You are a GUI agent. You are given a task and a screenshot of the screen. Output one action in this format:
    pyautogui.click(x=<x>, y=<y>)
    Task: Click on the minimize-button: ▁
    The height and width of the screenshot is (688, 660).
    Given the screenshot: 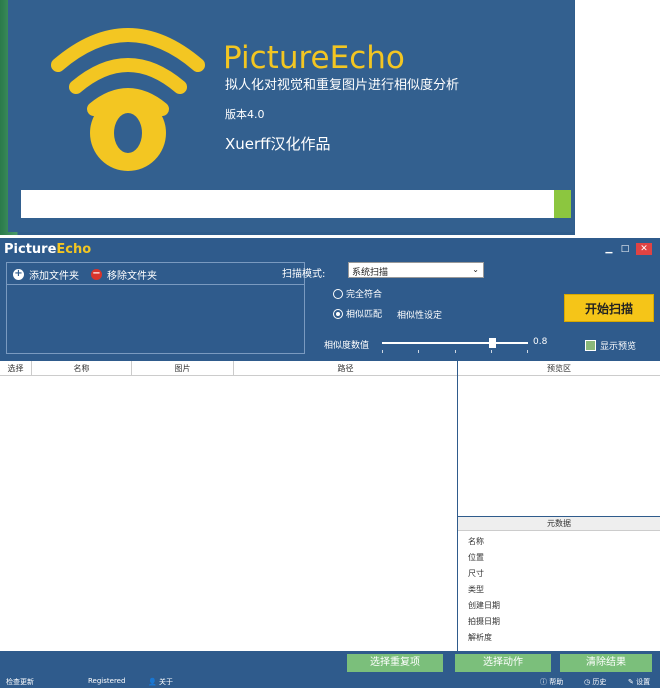 What is the action you would take?
    pyautogui.click(x=609, y=249)
    